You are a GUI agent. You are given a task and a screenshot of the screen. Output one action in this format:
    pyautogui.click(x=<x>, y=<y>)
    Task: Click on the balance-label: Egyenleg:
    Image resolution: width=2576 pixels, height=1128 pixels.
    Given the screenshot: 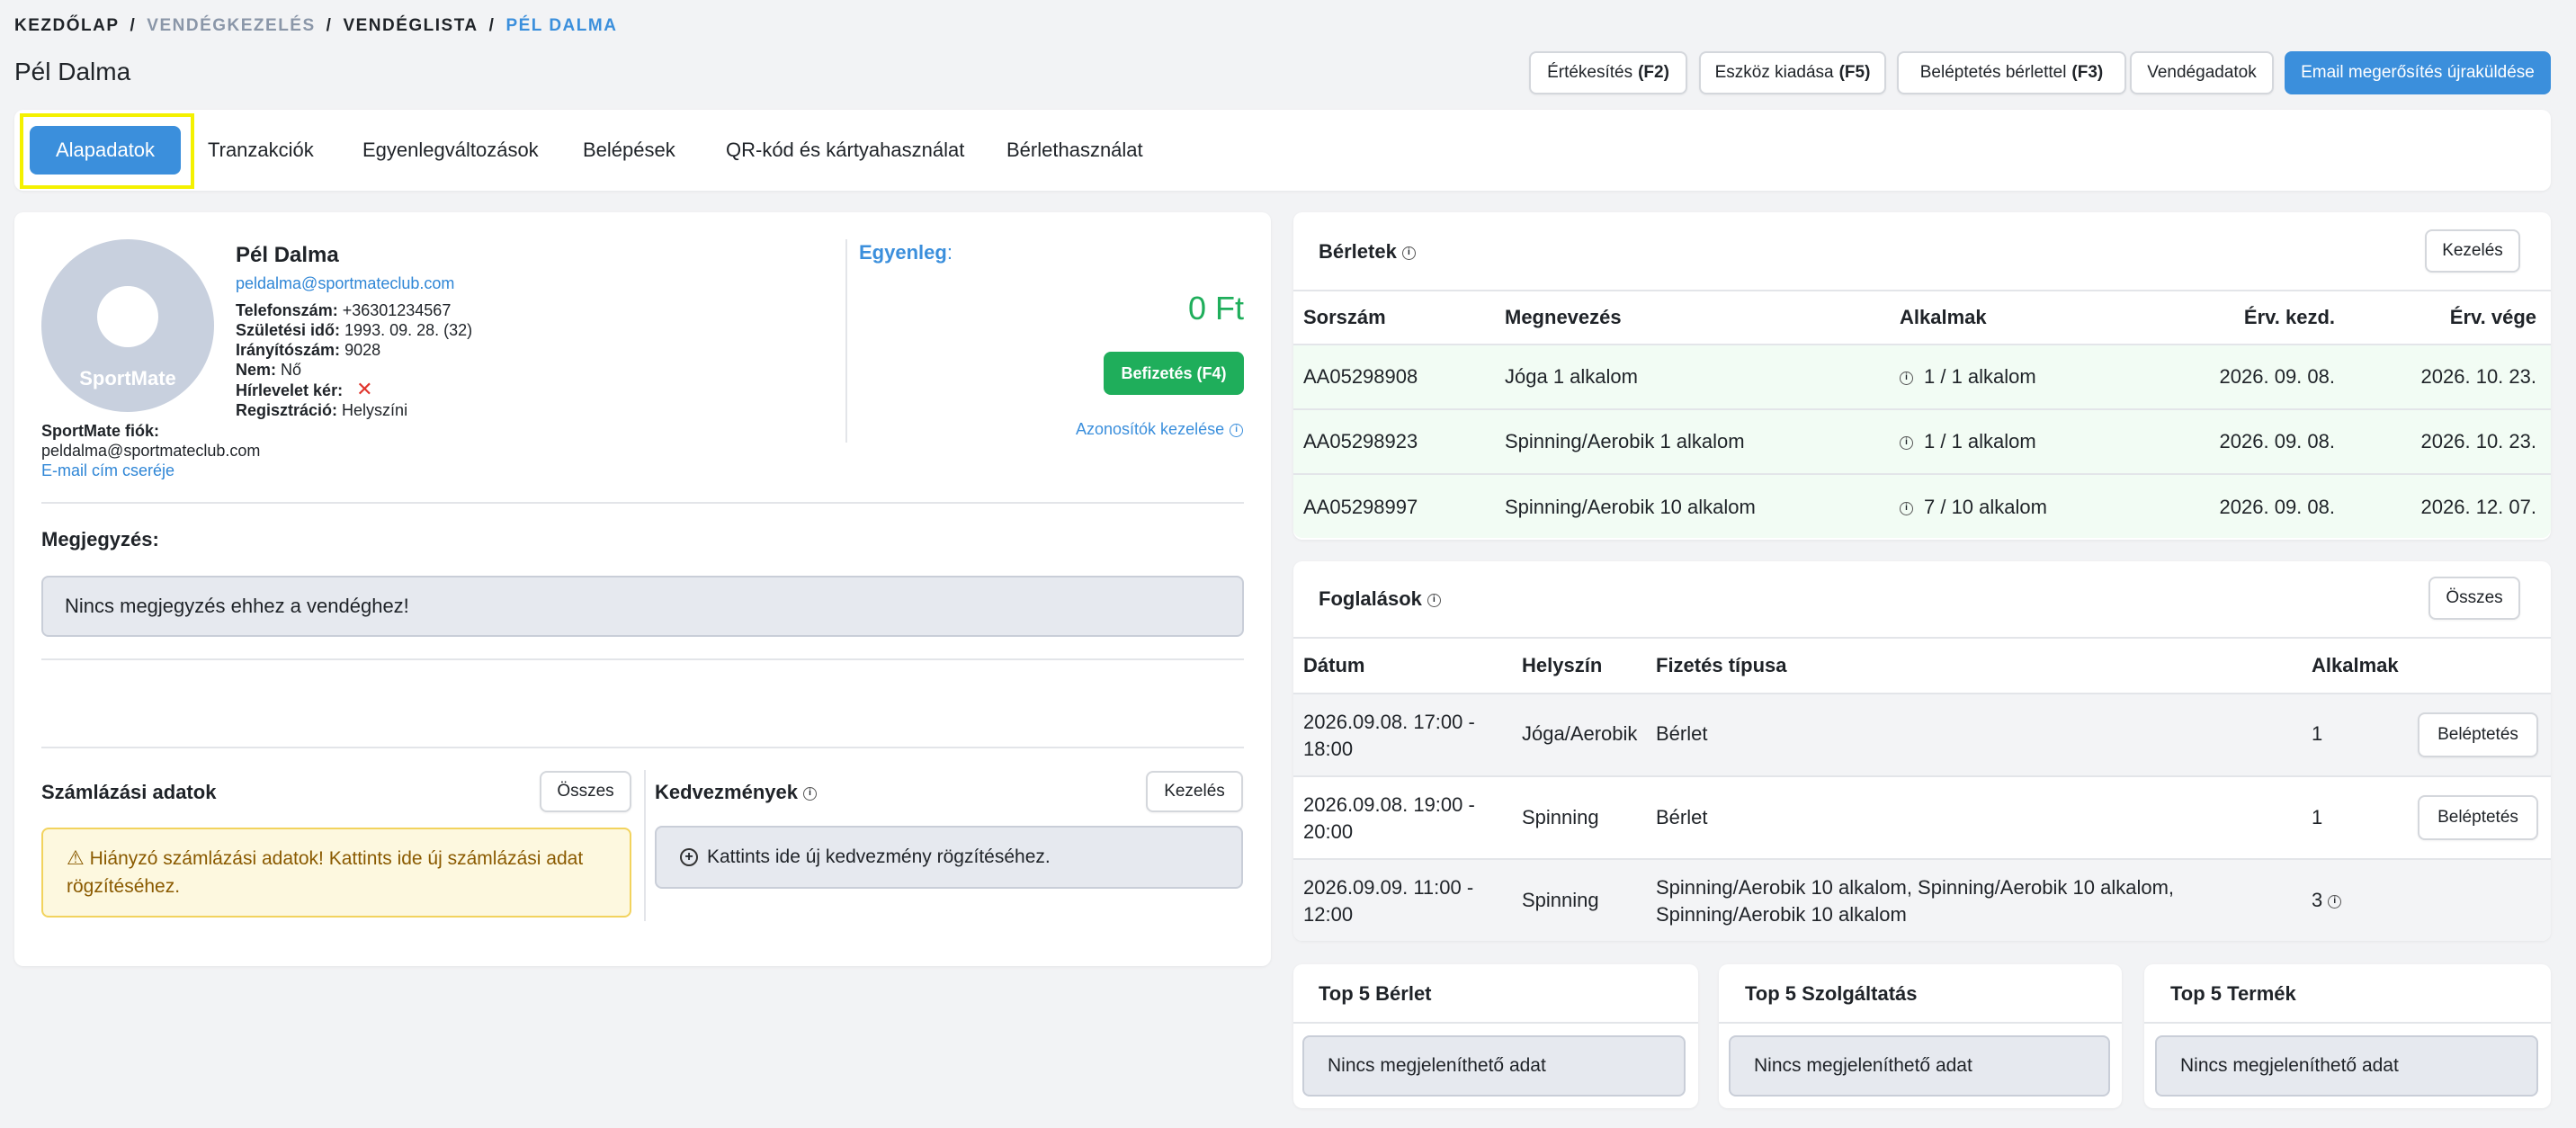 What is the action you would take?
    pyautogui.click(x=906, y=252)
    